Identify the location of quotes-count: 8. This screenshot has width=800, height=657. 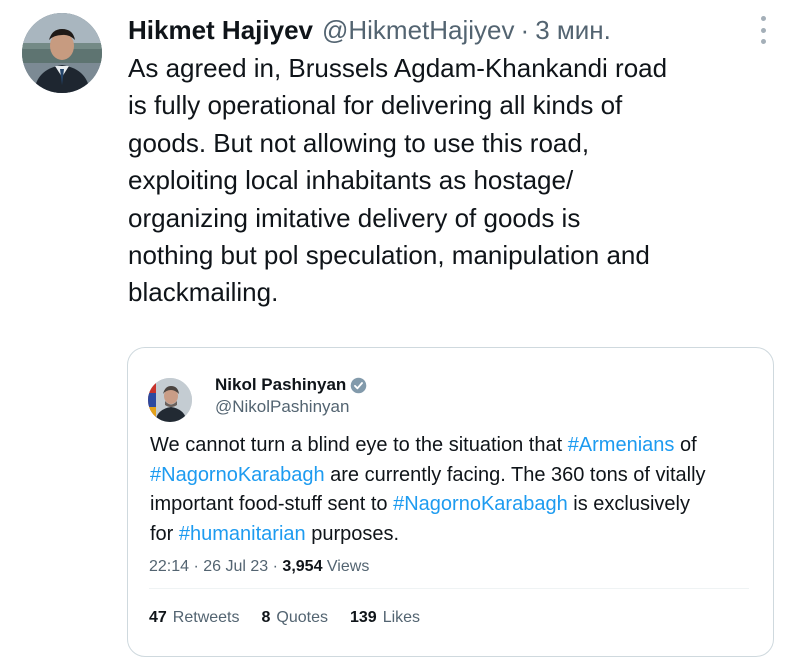
(266, 617).